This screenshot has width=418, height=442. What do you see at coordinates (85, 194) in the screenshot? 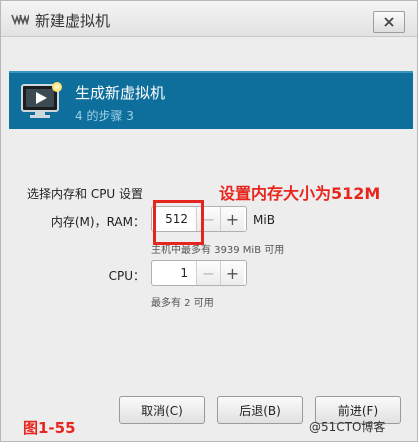
I see `section-heading: 选择内存和 CPU 设置` at bounding box center [85, 194].